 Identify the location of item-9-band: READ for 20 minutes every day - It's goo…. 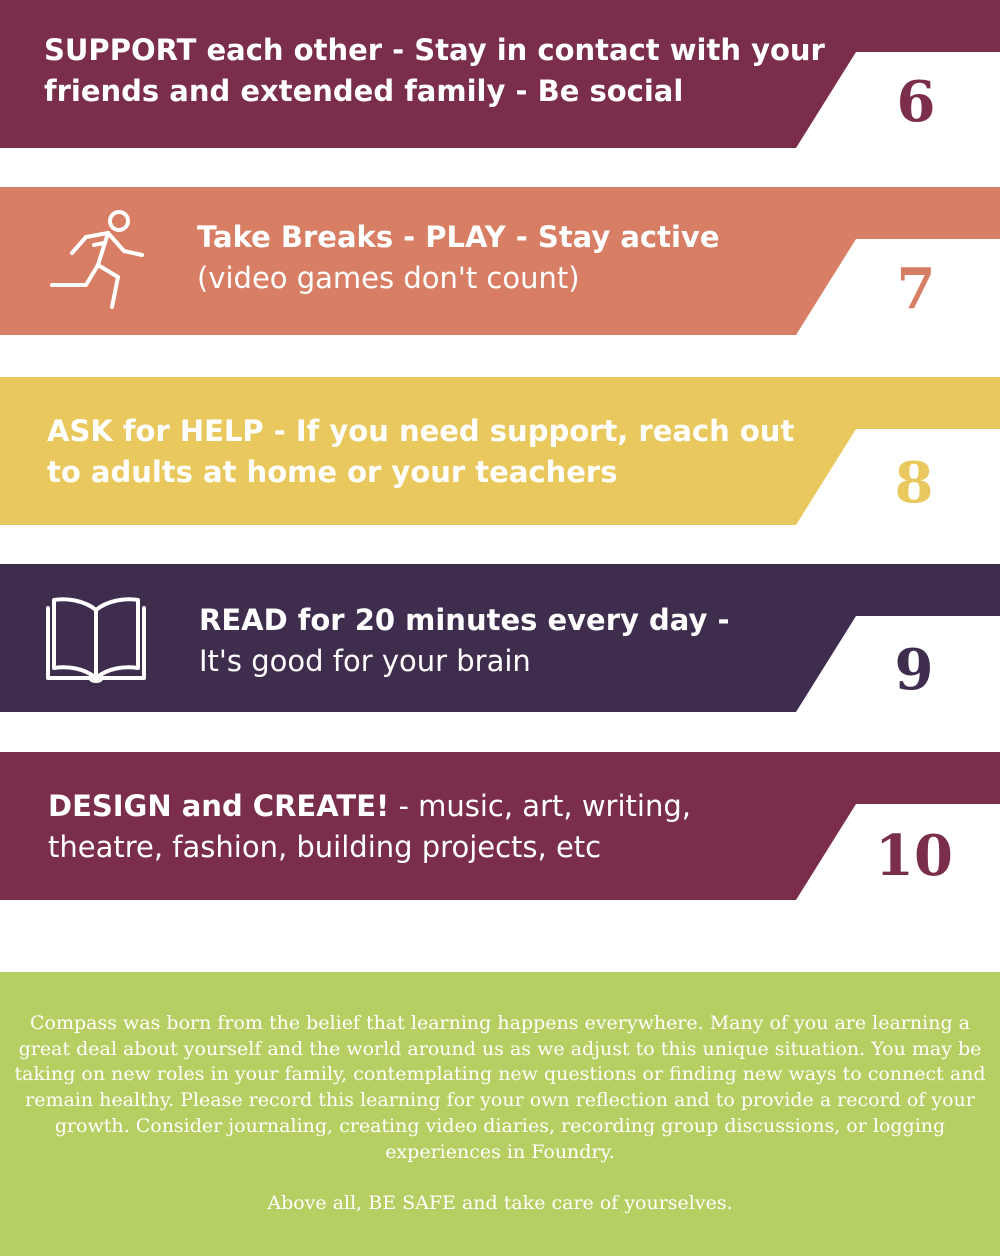
(500, 638).